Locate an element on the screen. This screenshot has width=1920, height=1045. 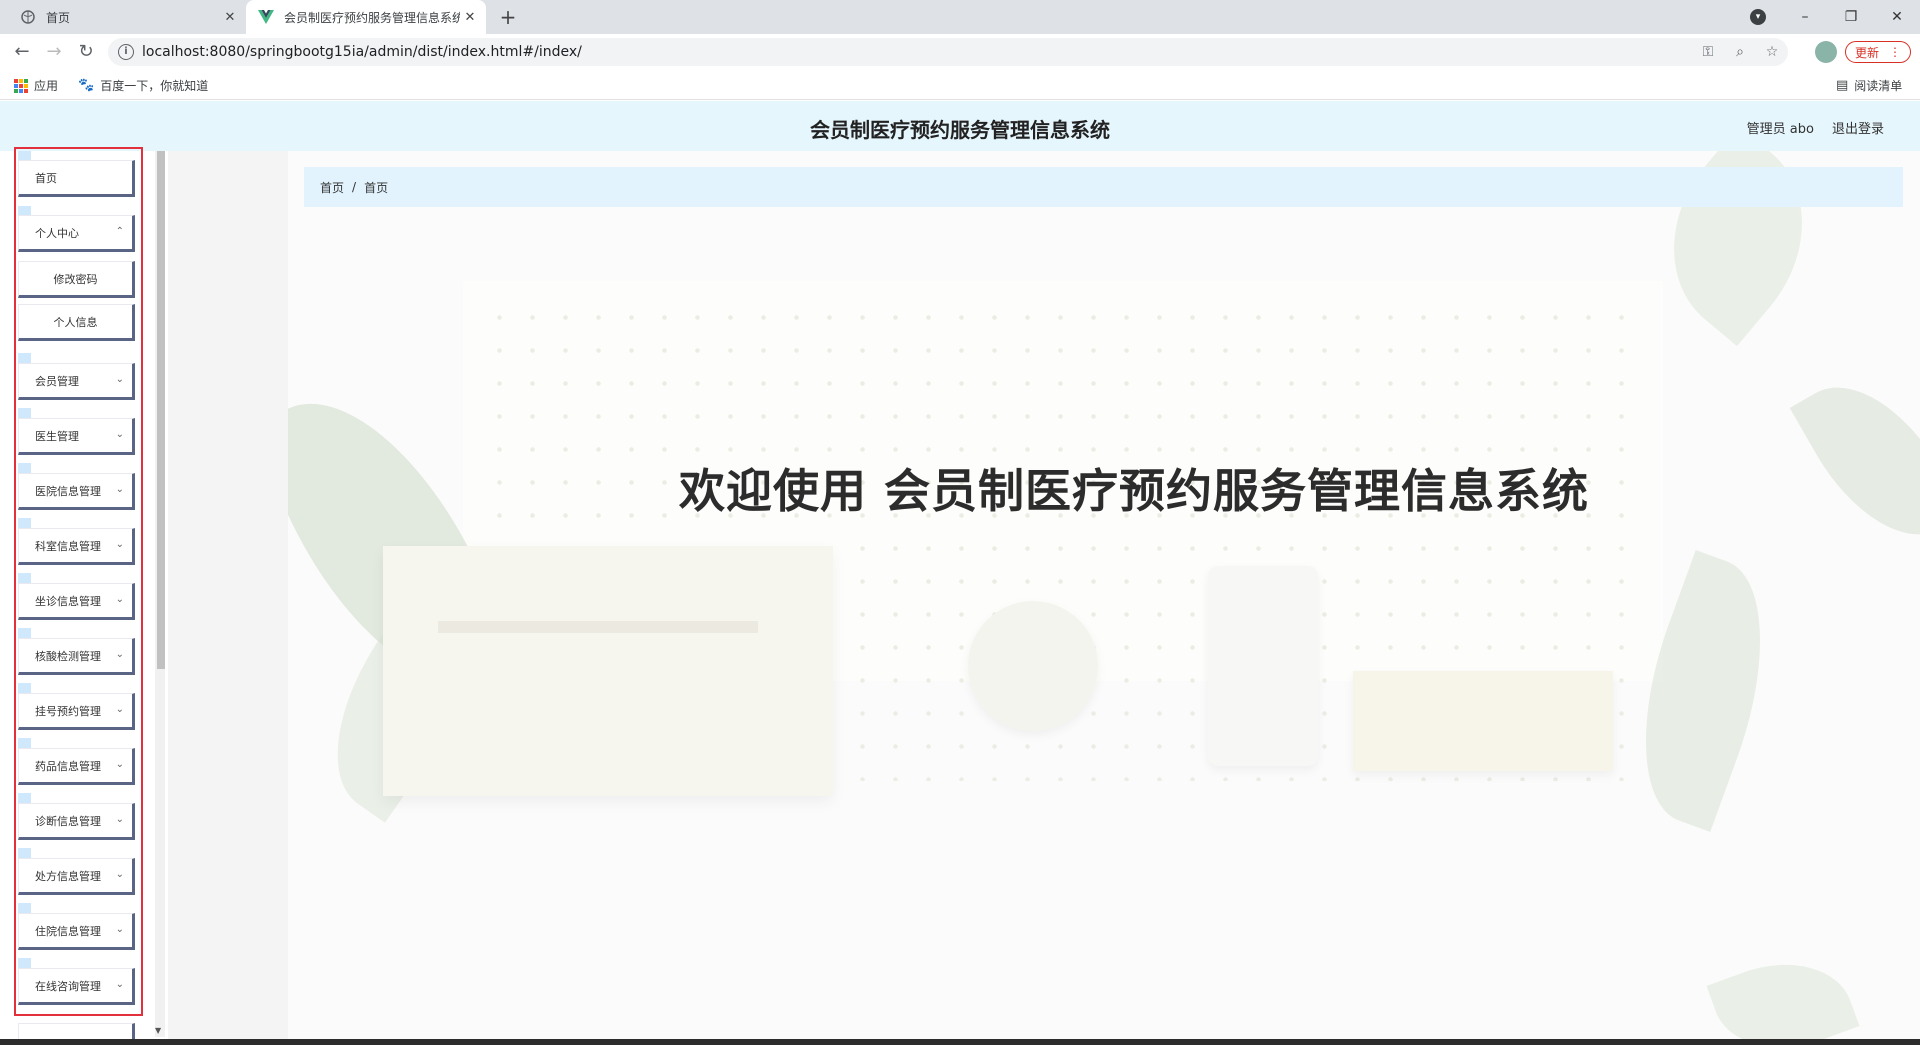
app-title: 会员制医疗预约服务管理信息系统 is located at coordinates (960, 130).